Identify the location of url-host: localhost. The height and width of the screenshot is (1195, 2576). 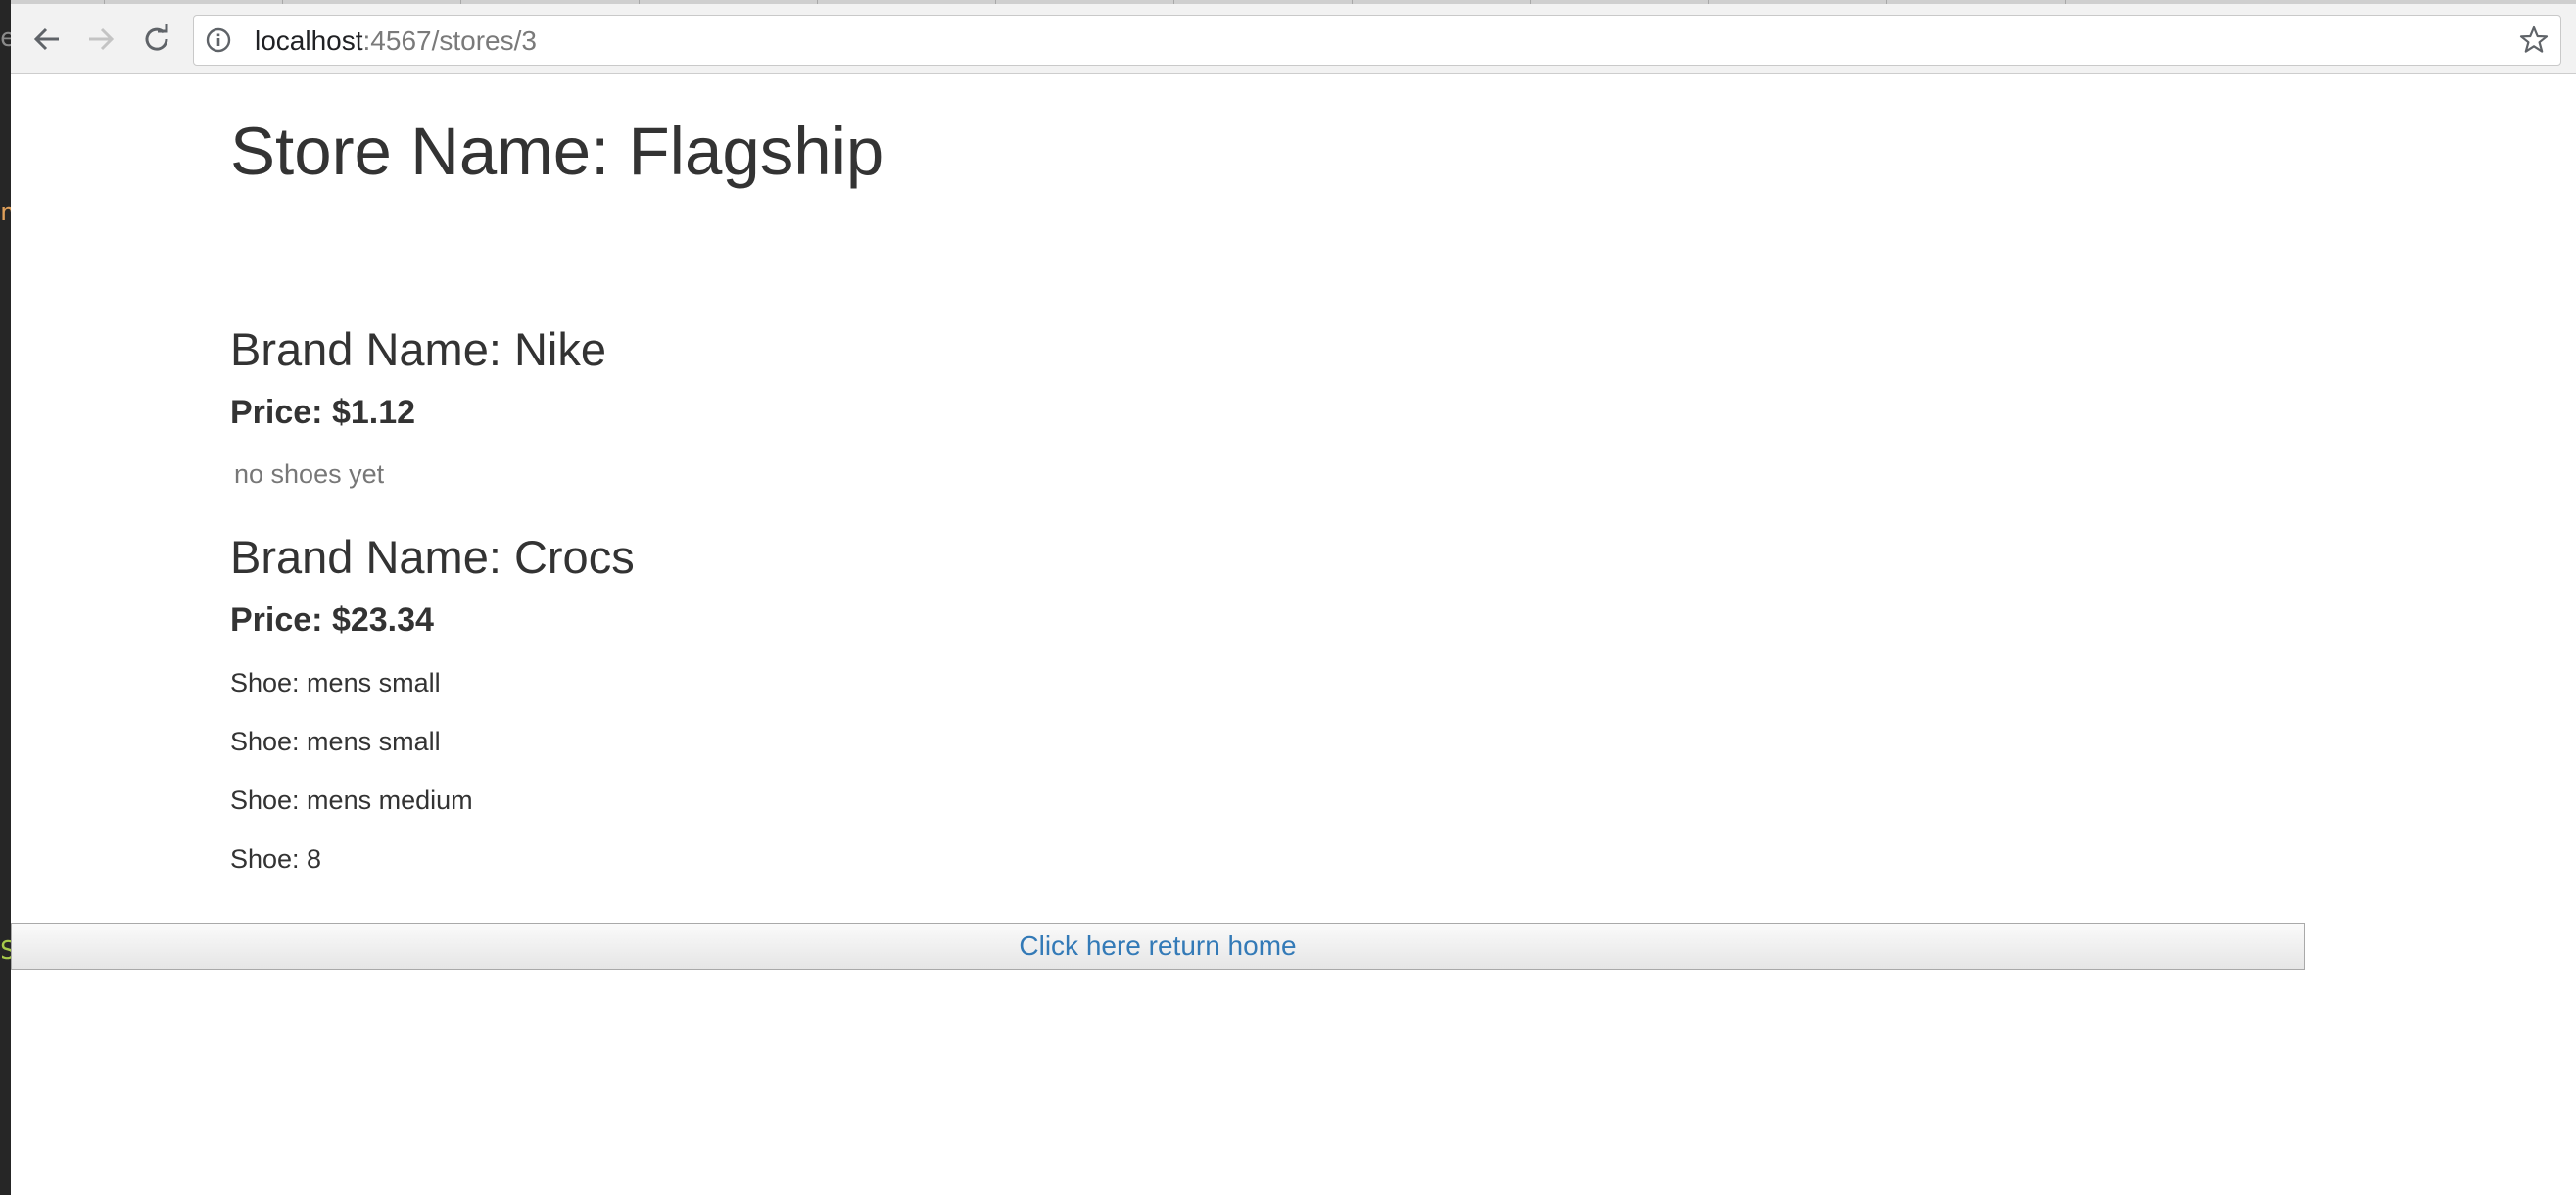
(309, 40).